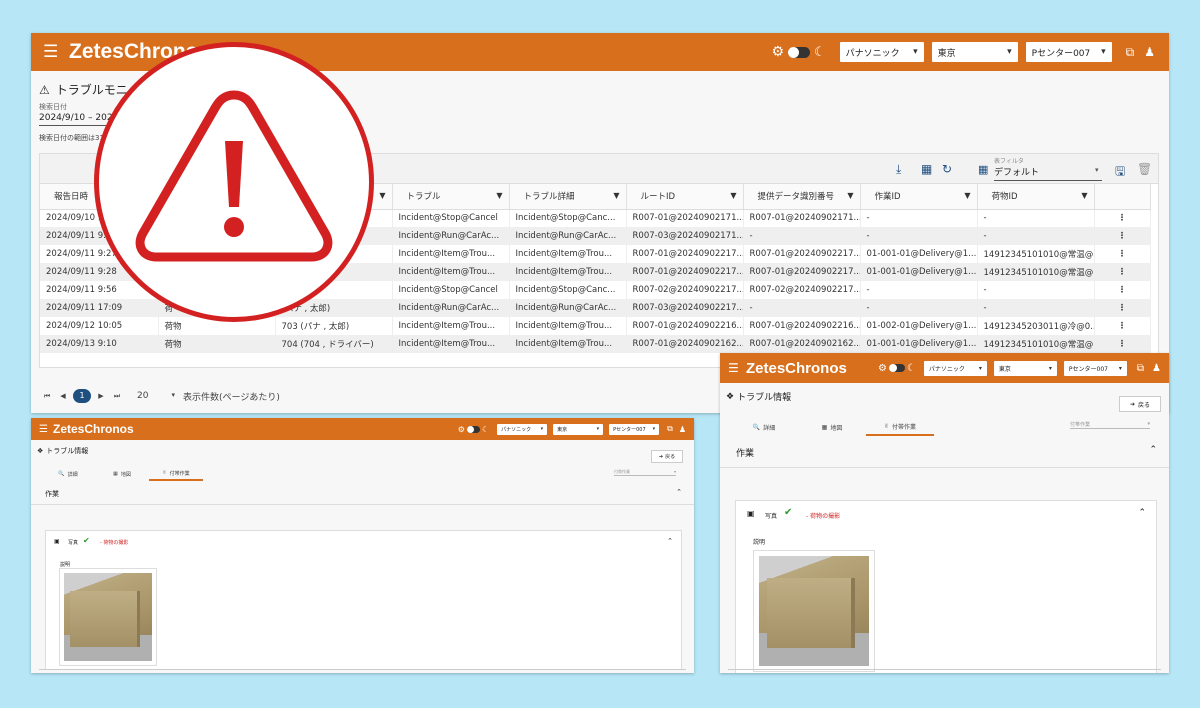  I want to click on region-select-value: 東京, so click(946, 53).